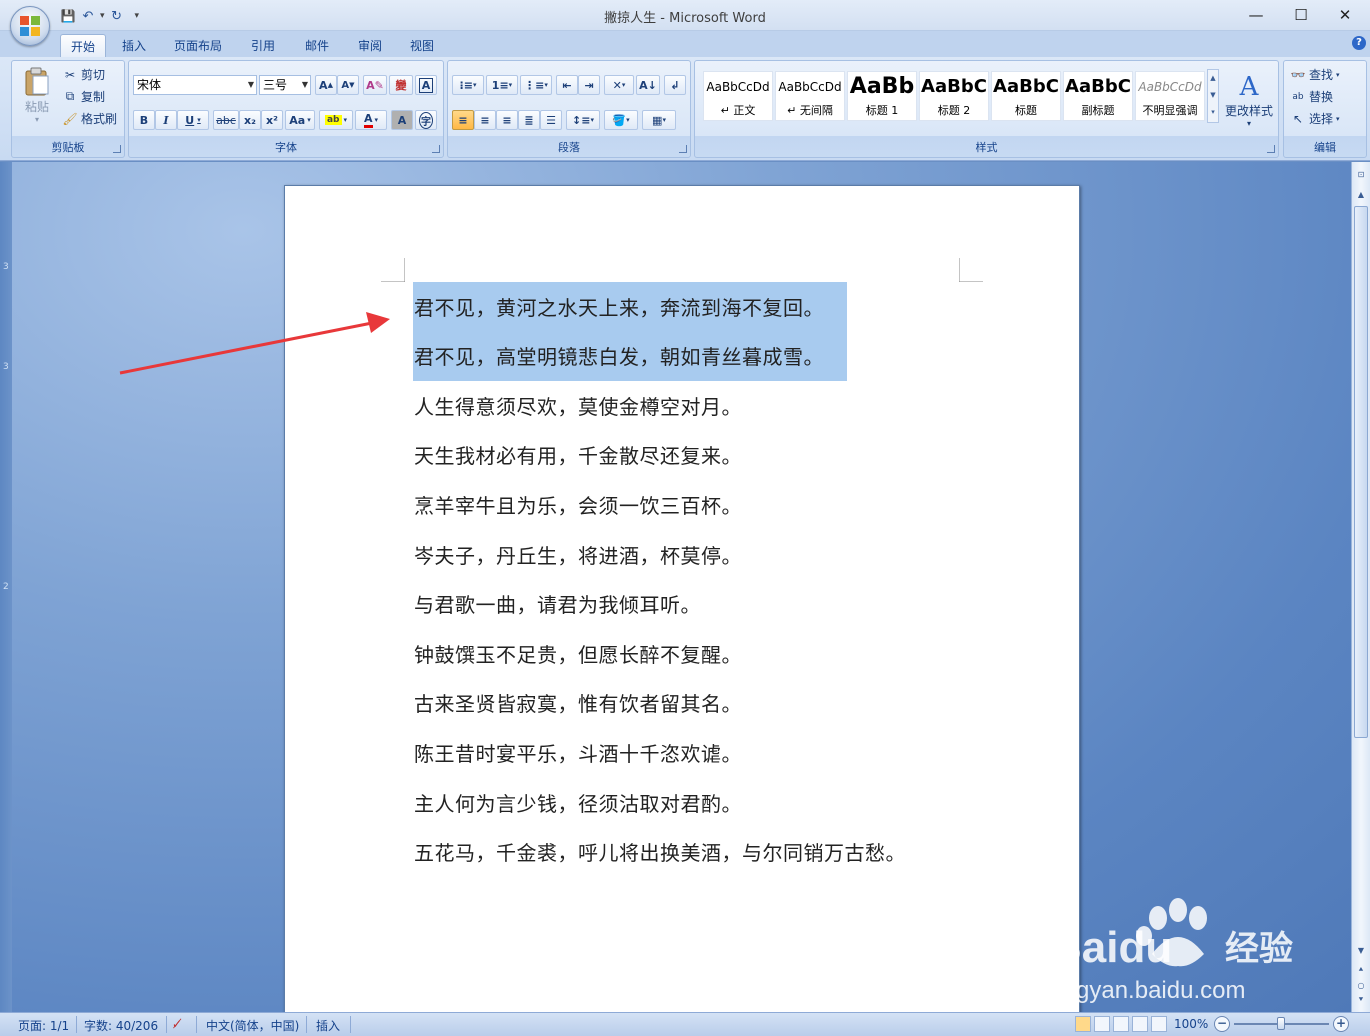 This screenshot has height=1036, width=1370. I want to click on replace-button: ab 替换, so click(1311, 96).